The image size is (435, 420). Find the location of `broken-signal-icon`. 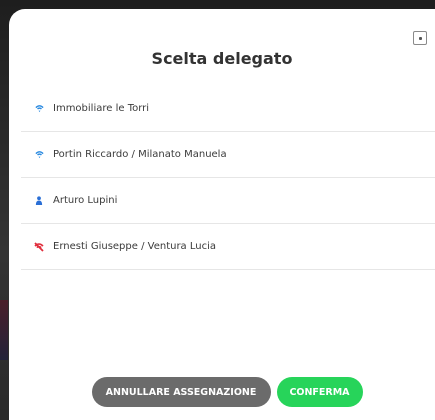

broken-signal-icon is located at coordinates (39, 247).